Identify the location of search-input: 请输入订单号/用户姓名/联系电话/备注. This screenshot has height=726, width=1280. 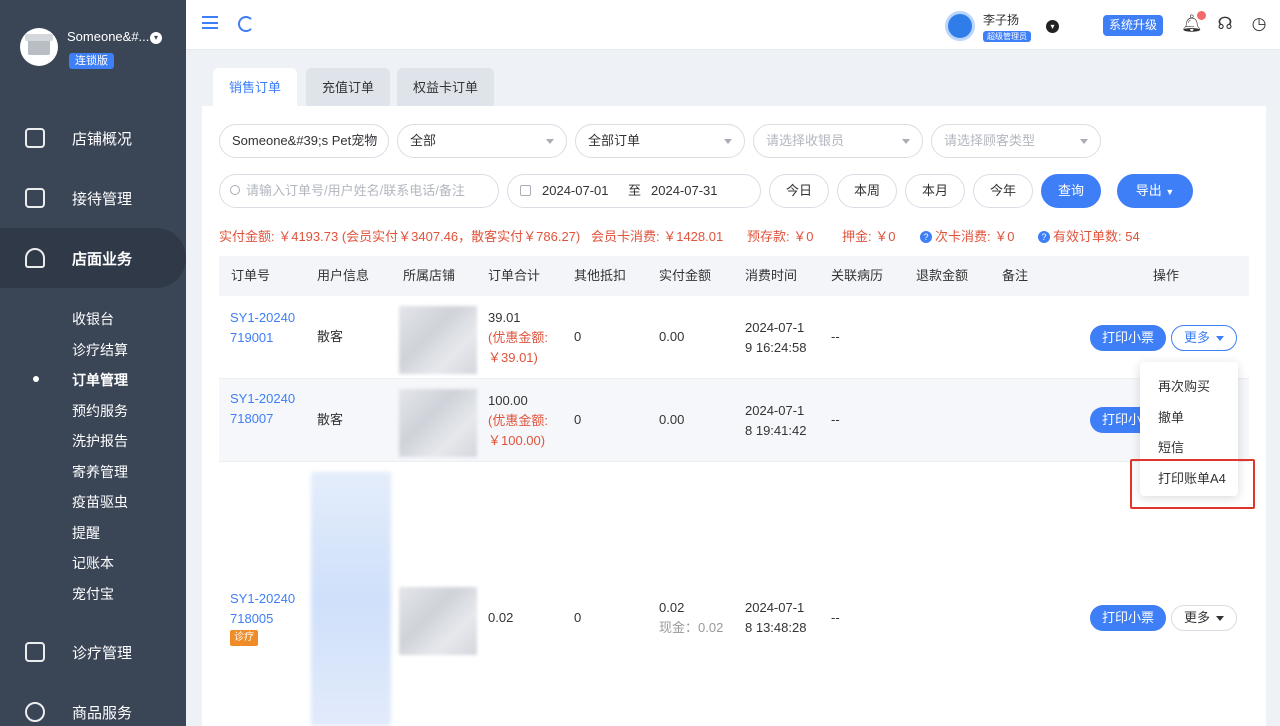
(359, 191).